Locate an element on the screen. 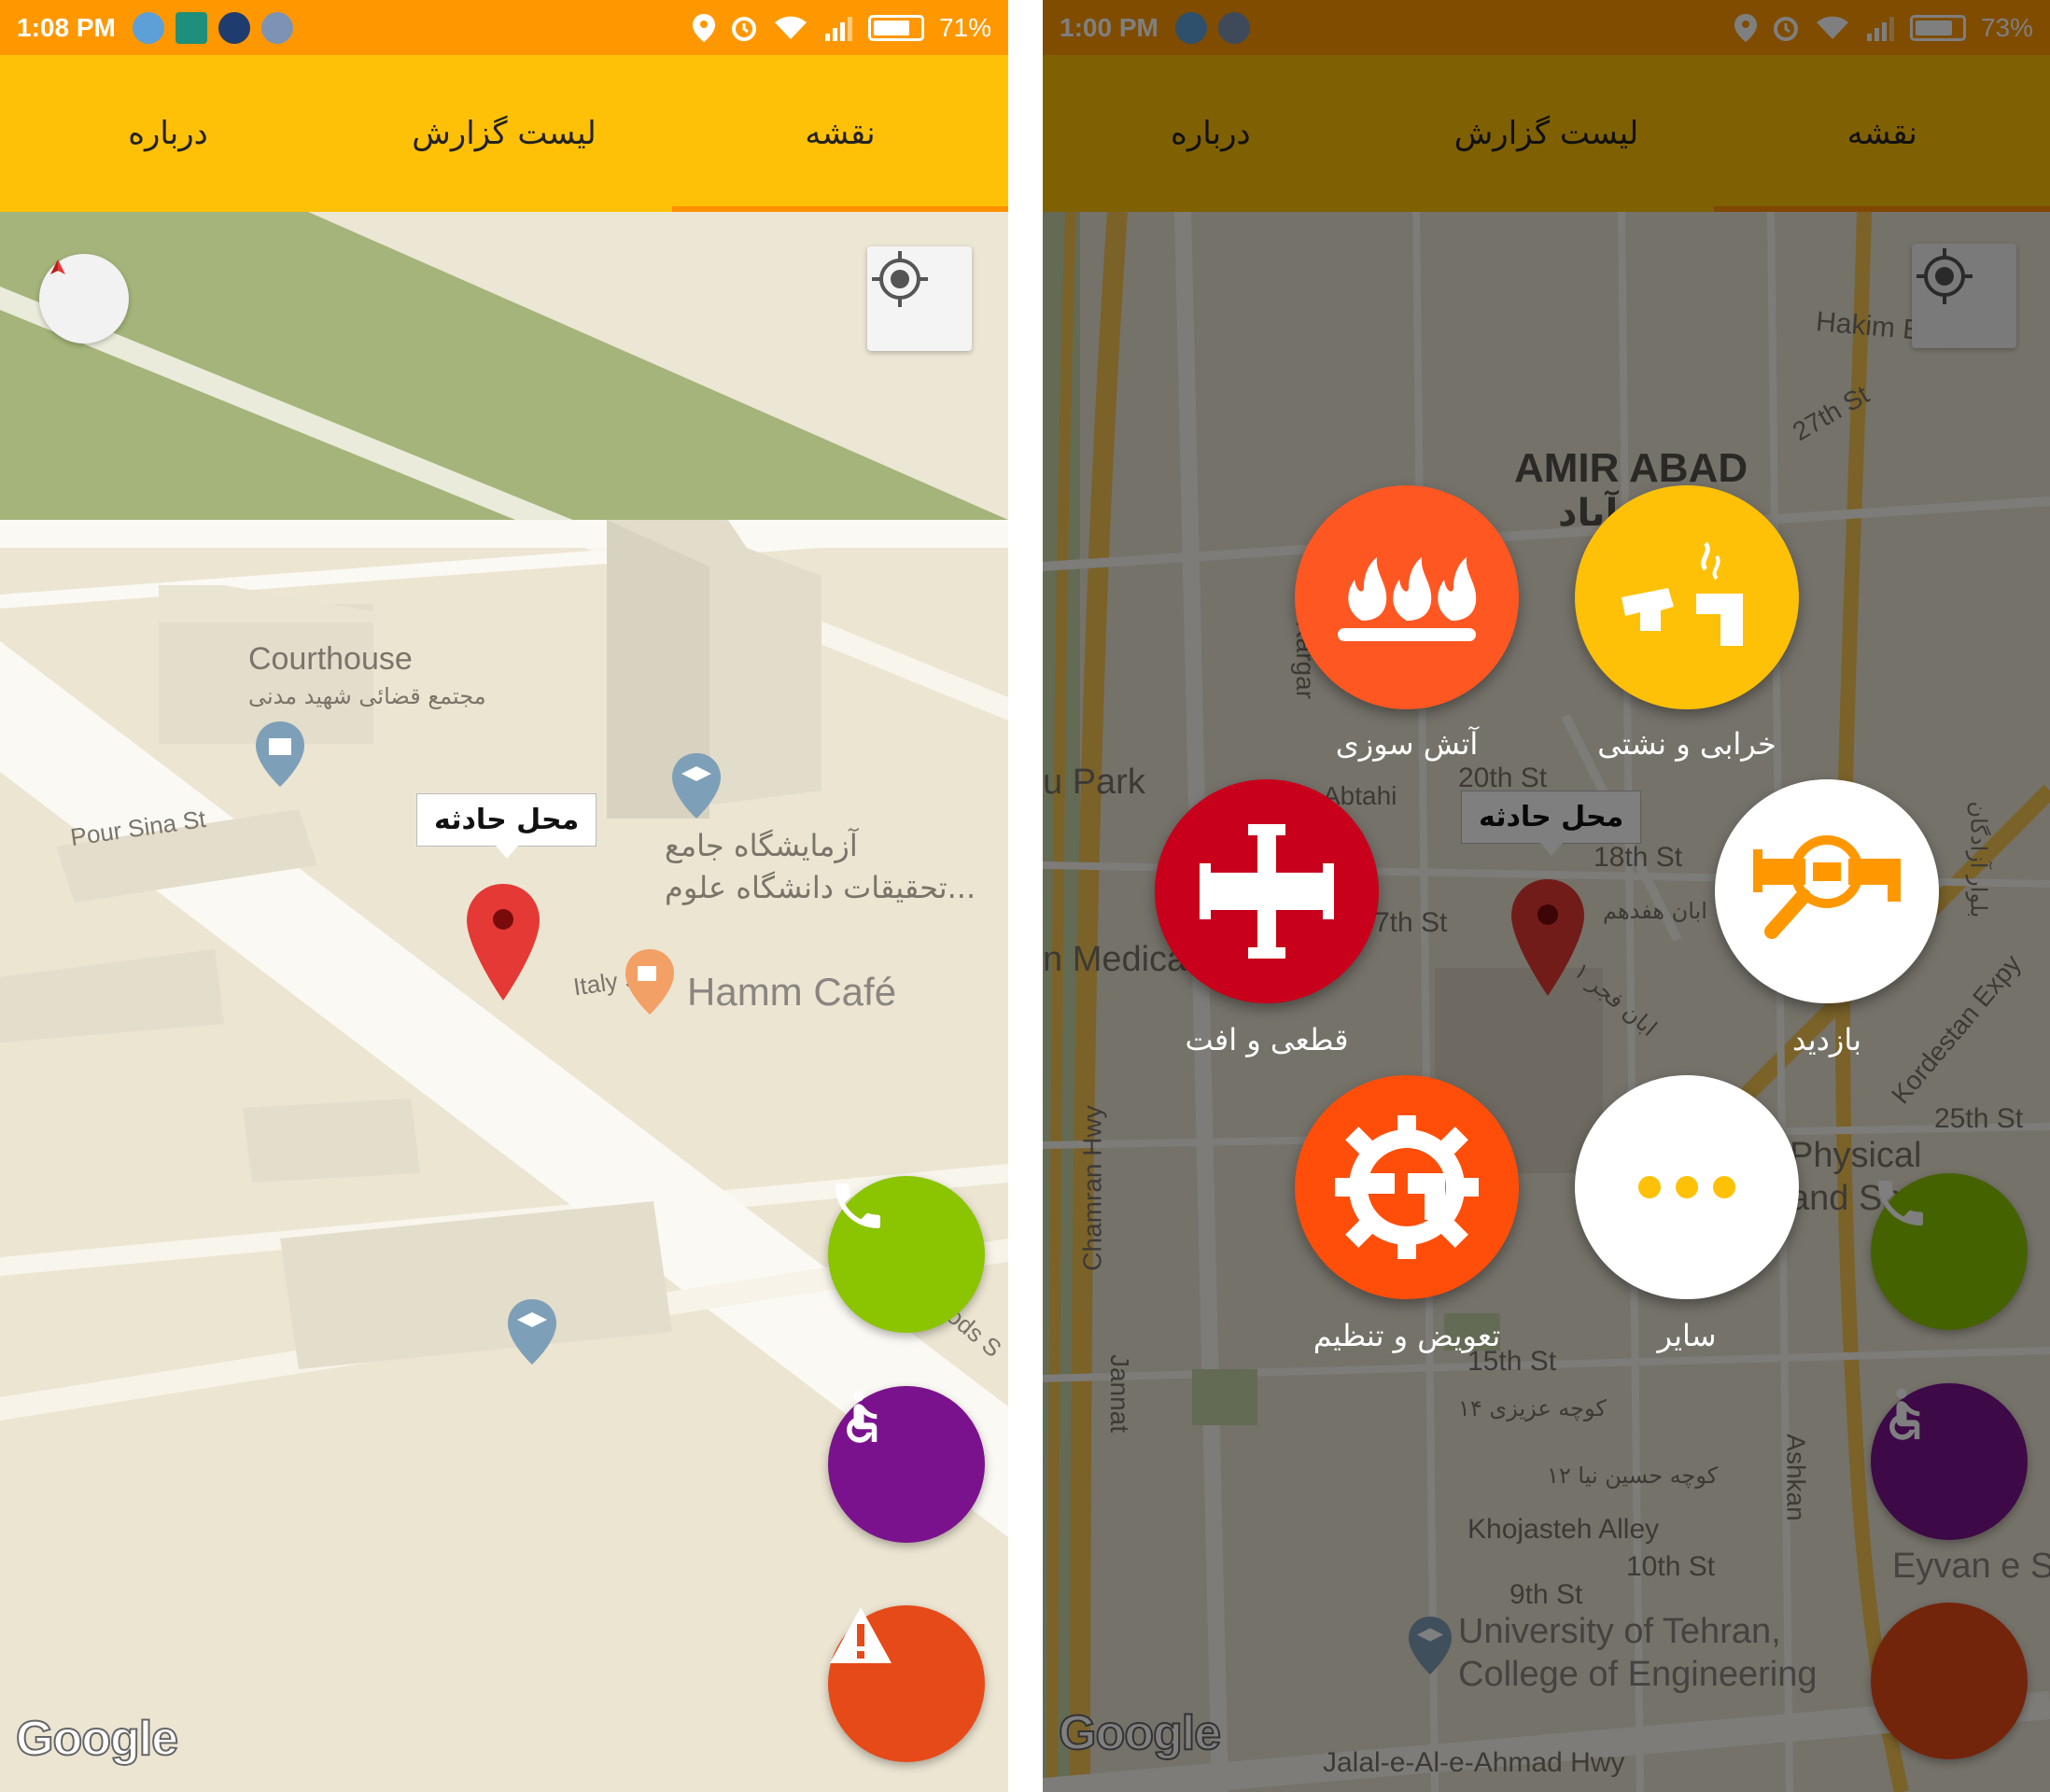 This screenshot has height=1792, width=2050. cafe-marker-icon is located at coordinates (650, 982).